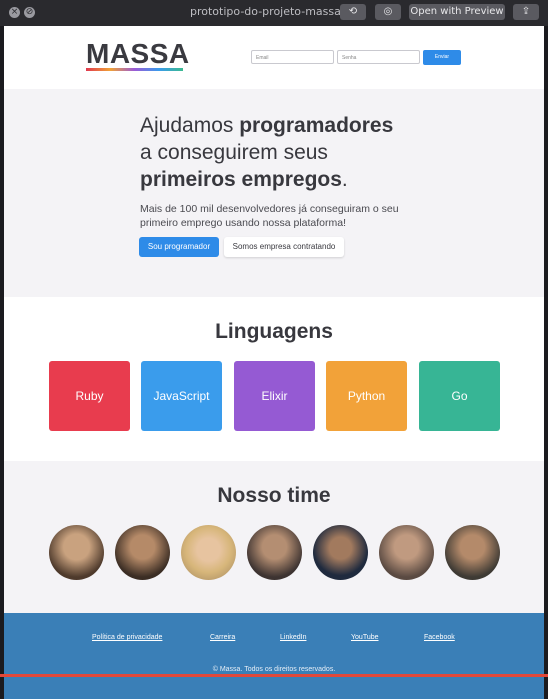 The width and height of the screenshot is (548, 699). Describe the element at coordinates (274, 495) in the screenshot. I see `team-title: Nosso time` at that location.